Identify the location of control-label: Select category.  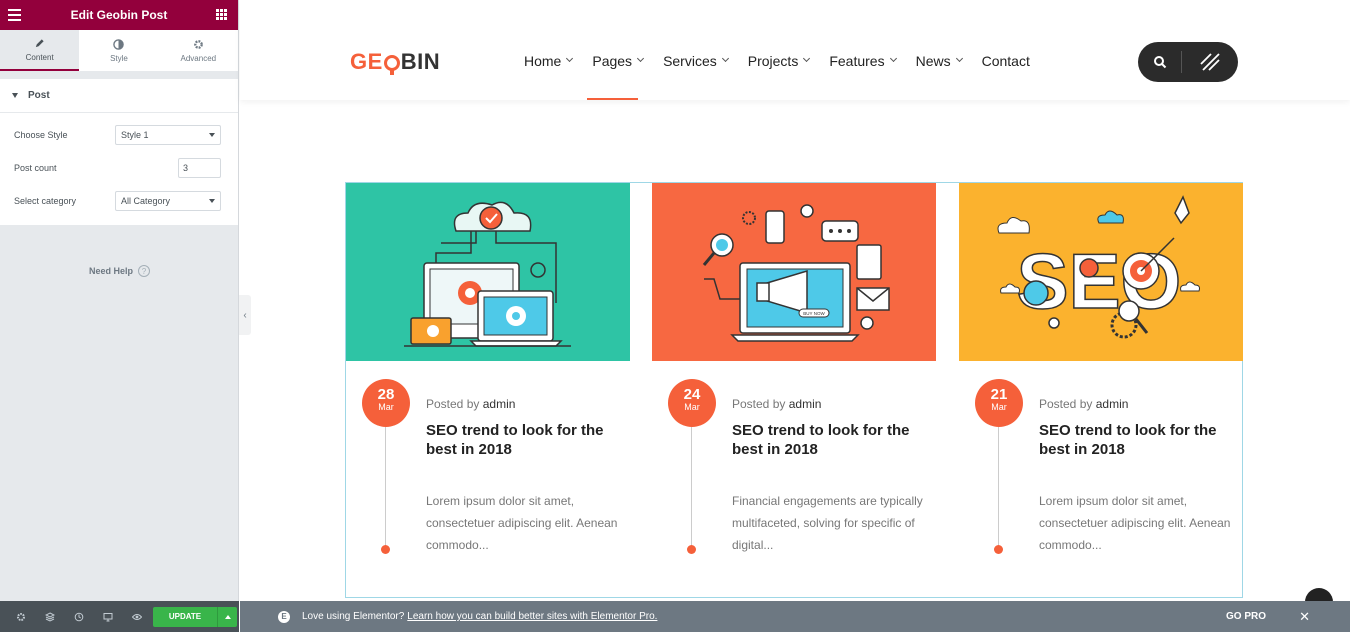
(45, 200).